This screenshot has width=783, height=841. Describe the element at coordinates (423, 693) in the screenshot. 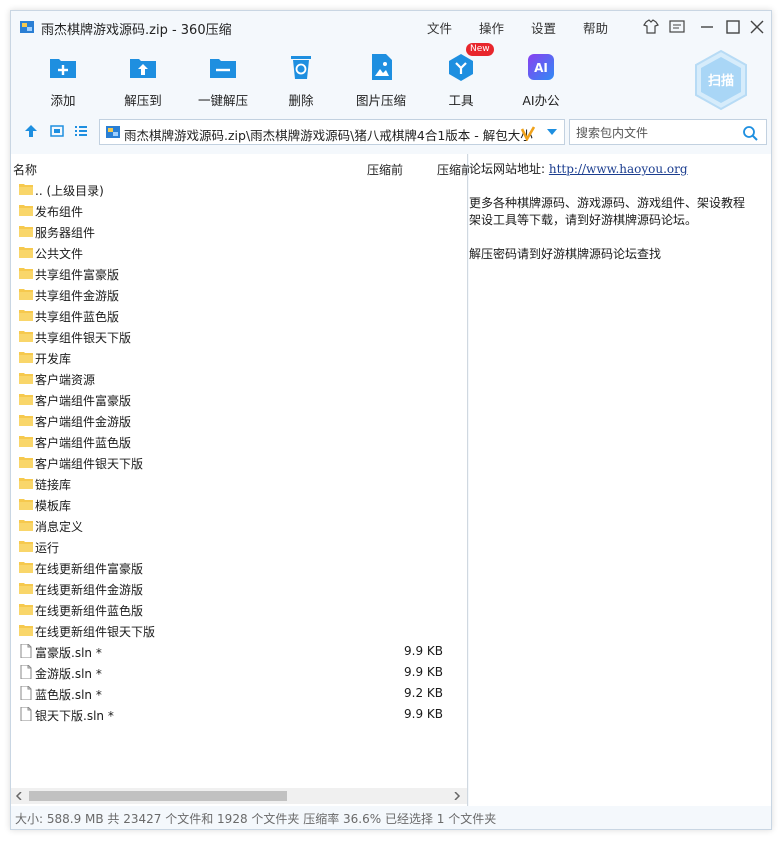

I see `file-size: 9.2 KB` at that location.